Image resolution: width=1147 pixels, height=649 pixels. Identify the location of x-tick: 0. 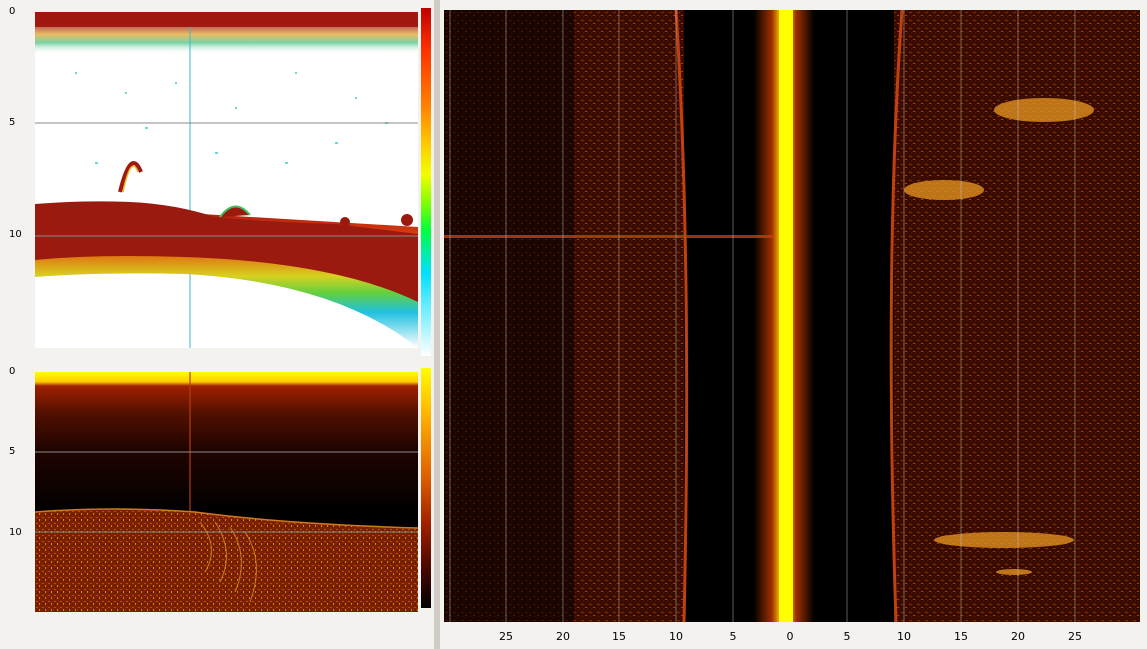
(790, 636).